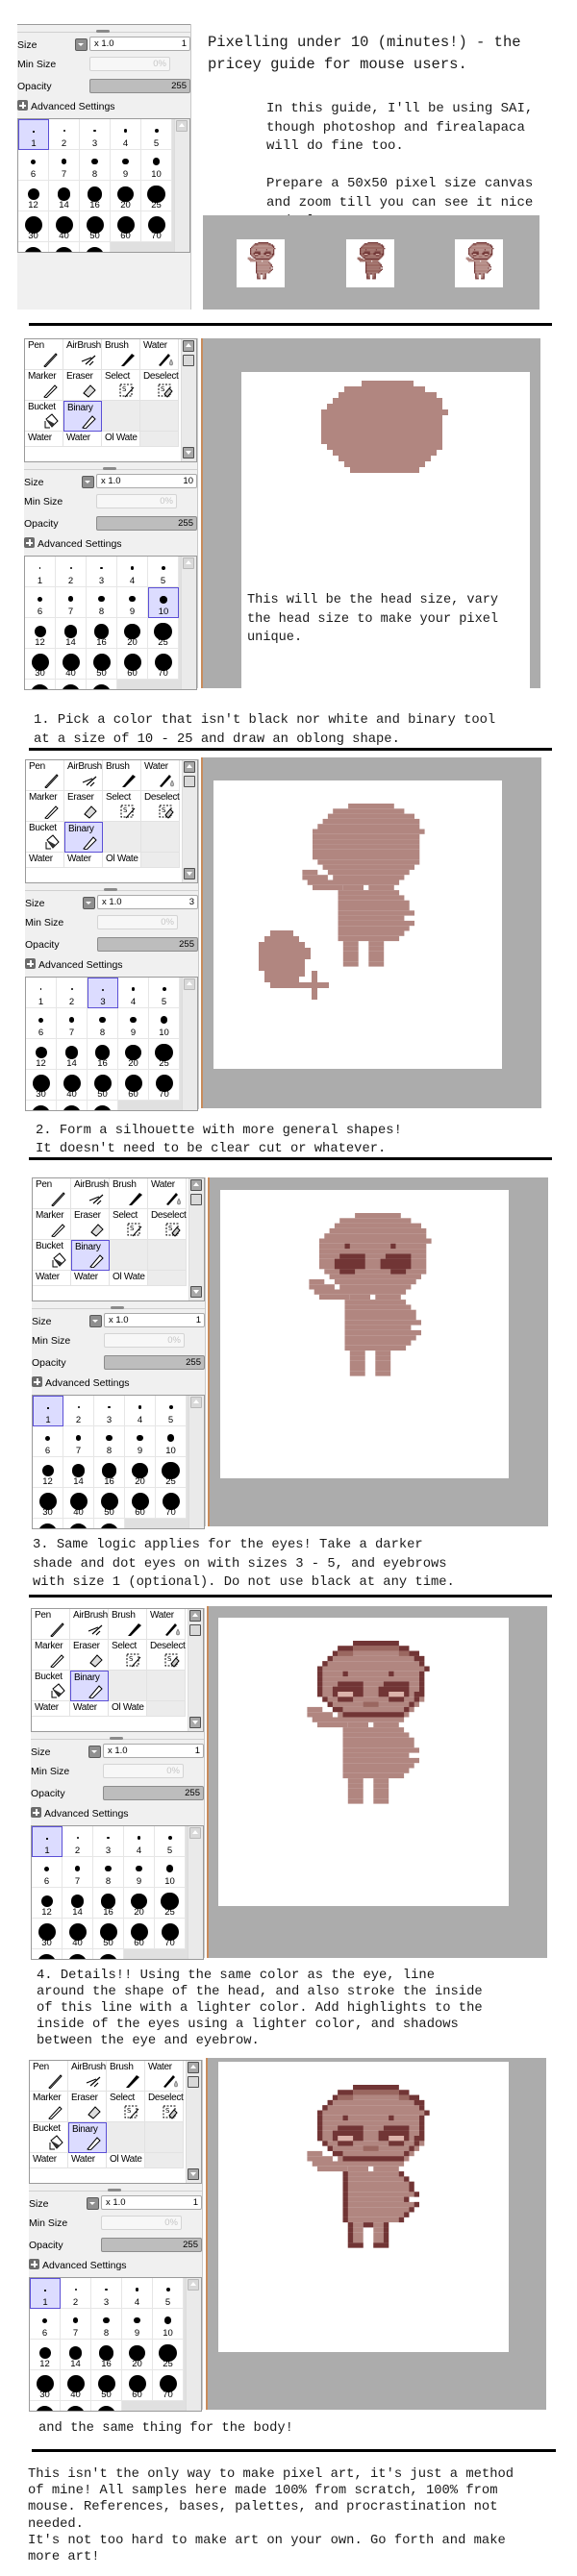 The width and height of the screenshot is (577, 2576). What do you see at coordinates (140, 1441) in the screenshot?
I see `brush-size-9: 9` at bounding box center [140, 1441].